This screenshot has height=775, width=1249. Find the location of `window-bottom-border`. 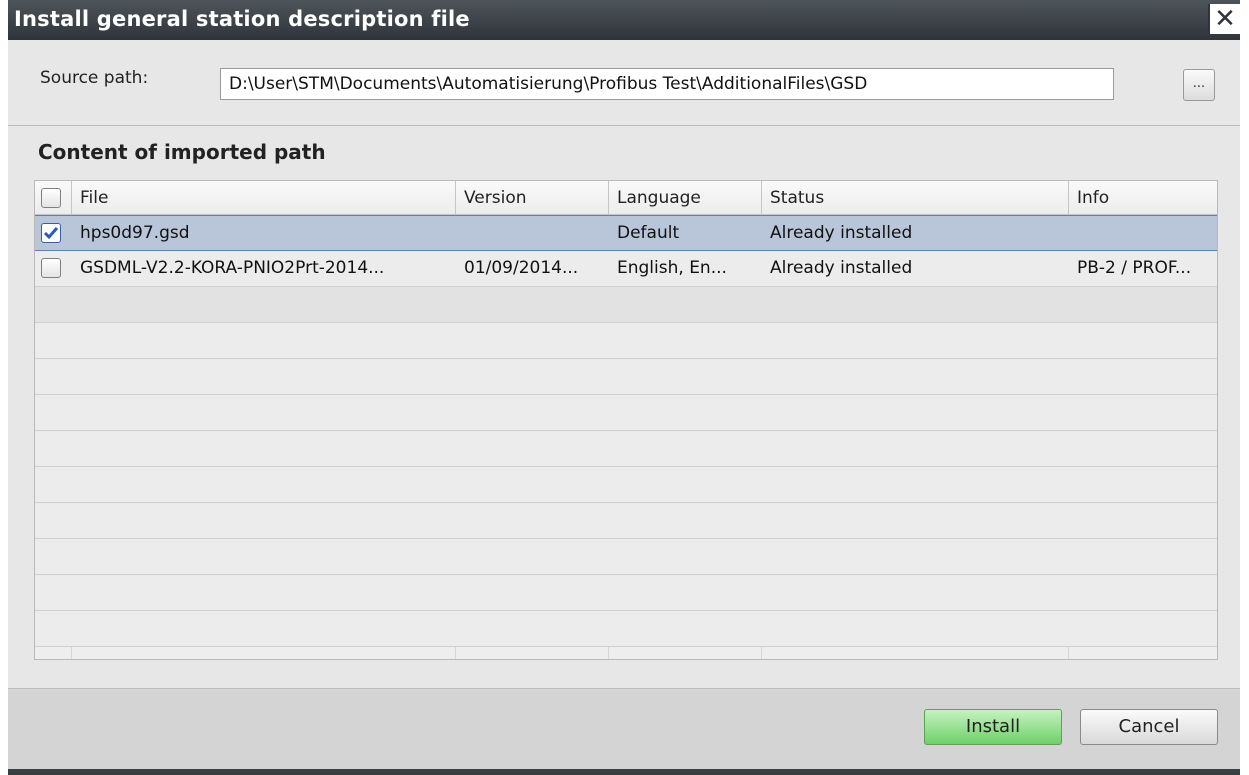

window-bottom-border is located at coordinates (624, 772).